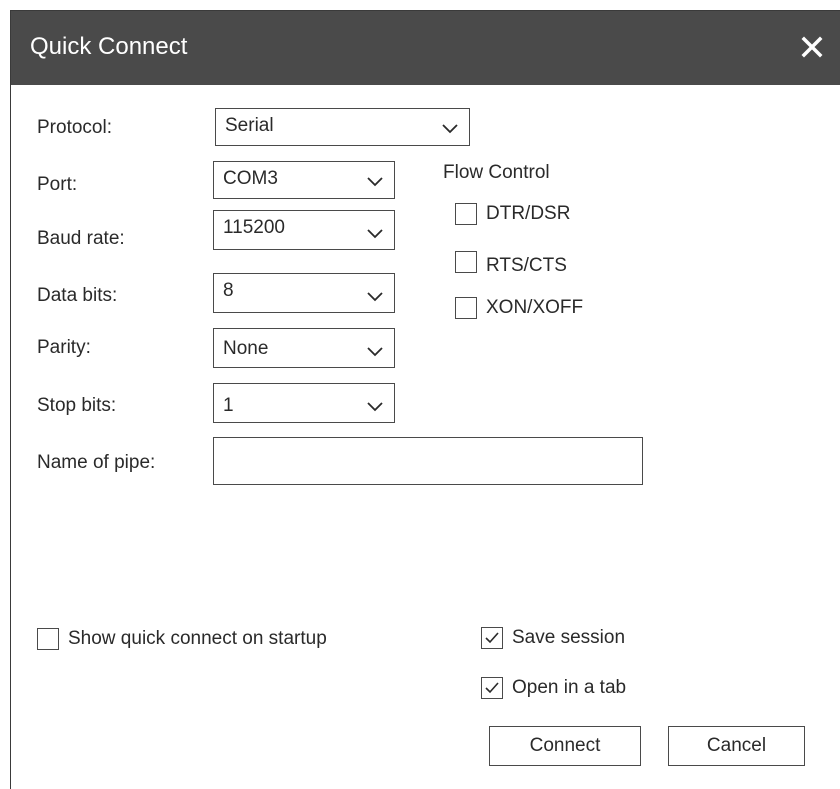 The image size is (840, 789). What do you see at coordinates (304, 403) in the screenshot?
I see `stop-bits-select: 1` at bounding box center [304, 403].